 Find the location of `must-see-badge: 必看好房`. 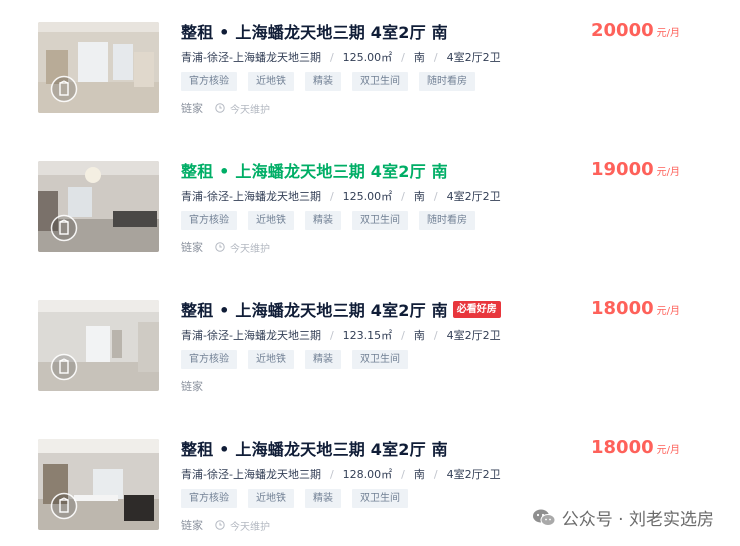

must-see-badge: 必看好房 is located at coordinates (476, 309).